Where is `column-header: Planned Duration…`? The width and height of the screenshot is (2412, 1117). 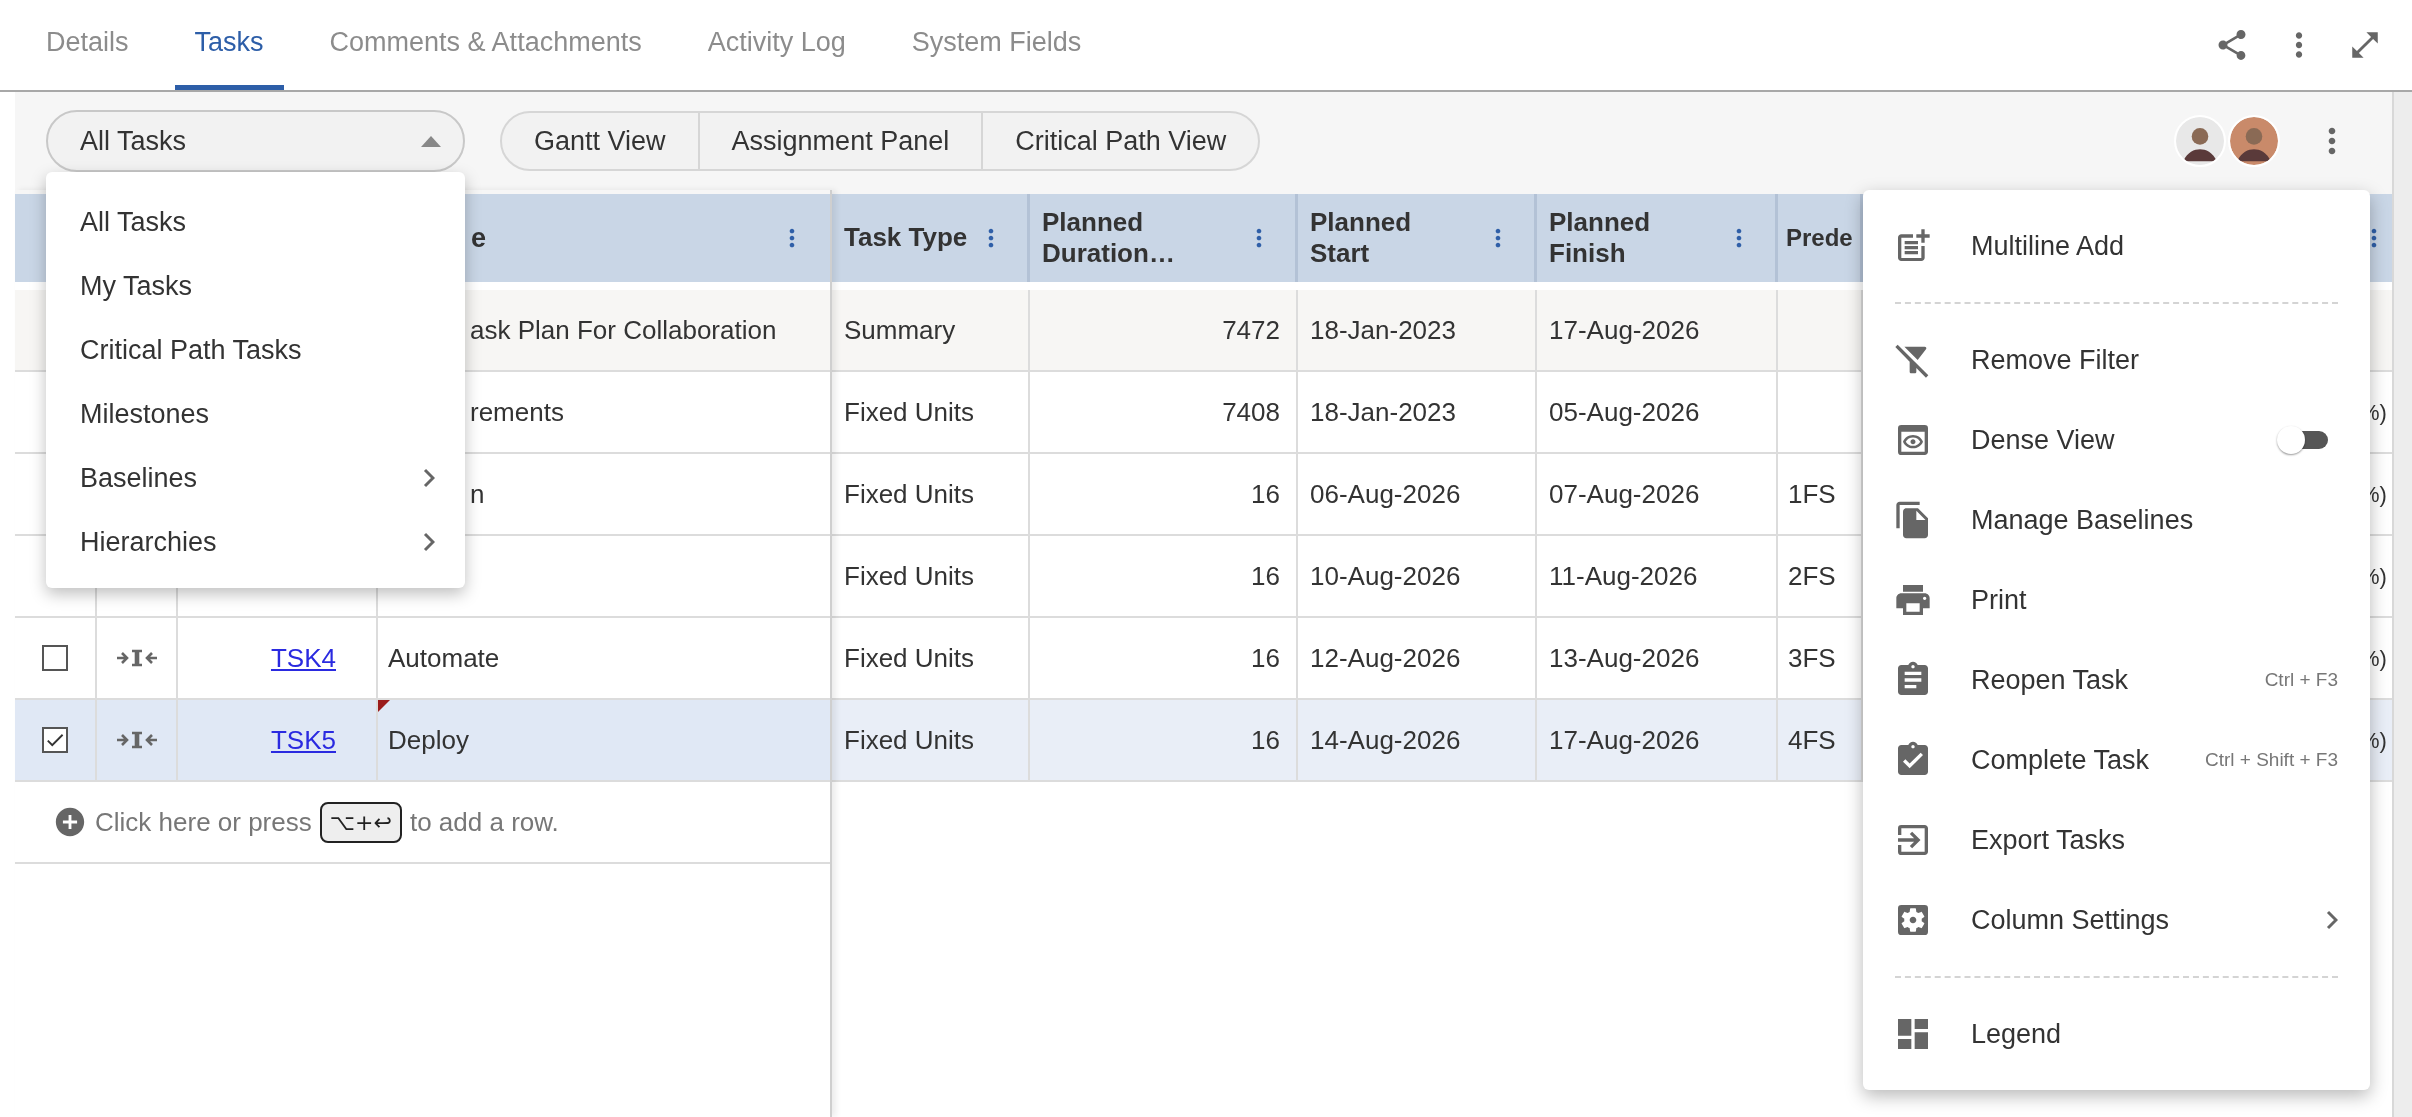 column-header: Planned Duration… is located at coordinates (1109, 238).